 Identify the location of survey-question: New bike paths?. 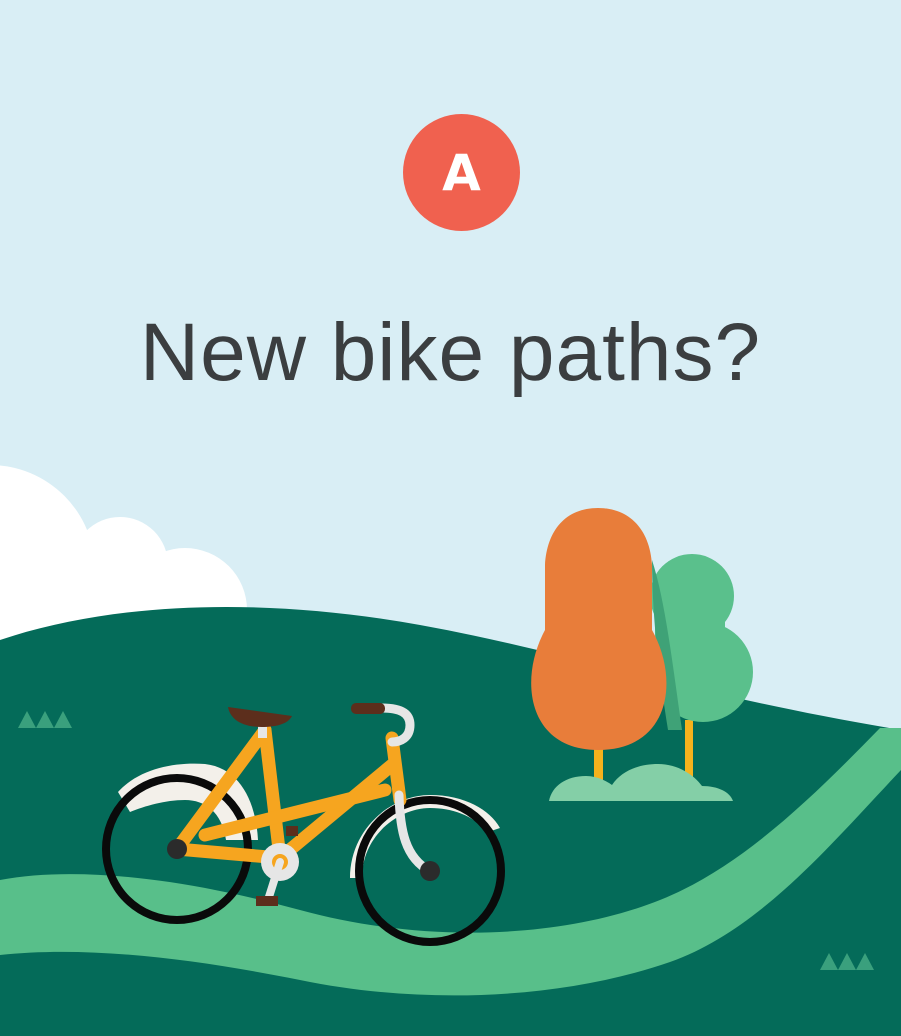
(450, 352).